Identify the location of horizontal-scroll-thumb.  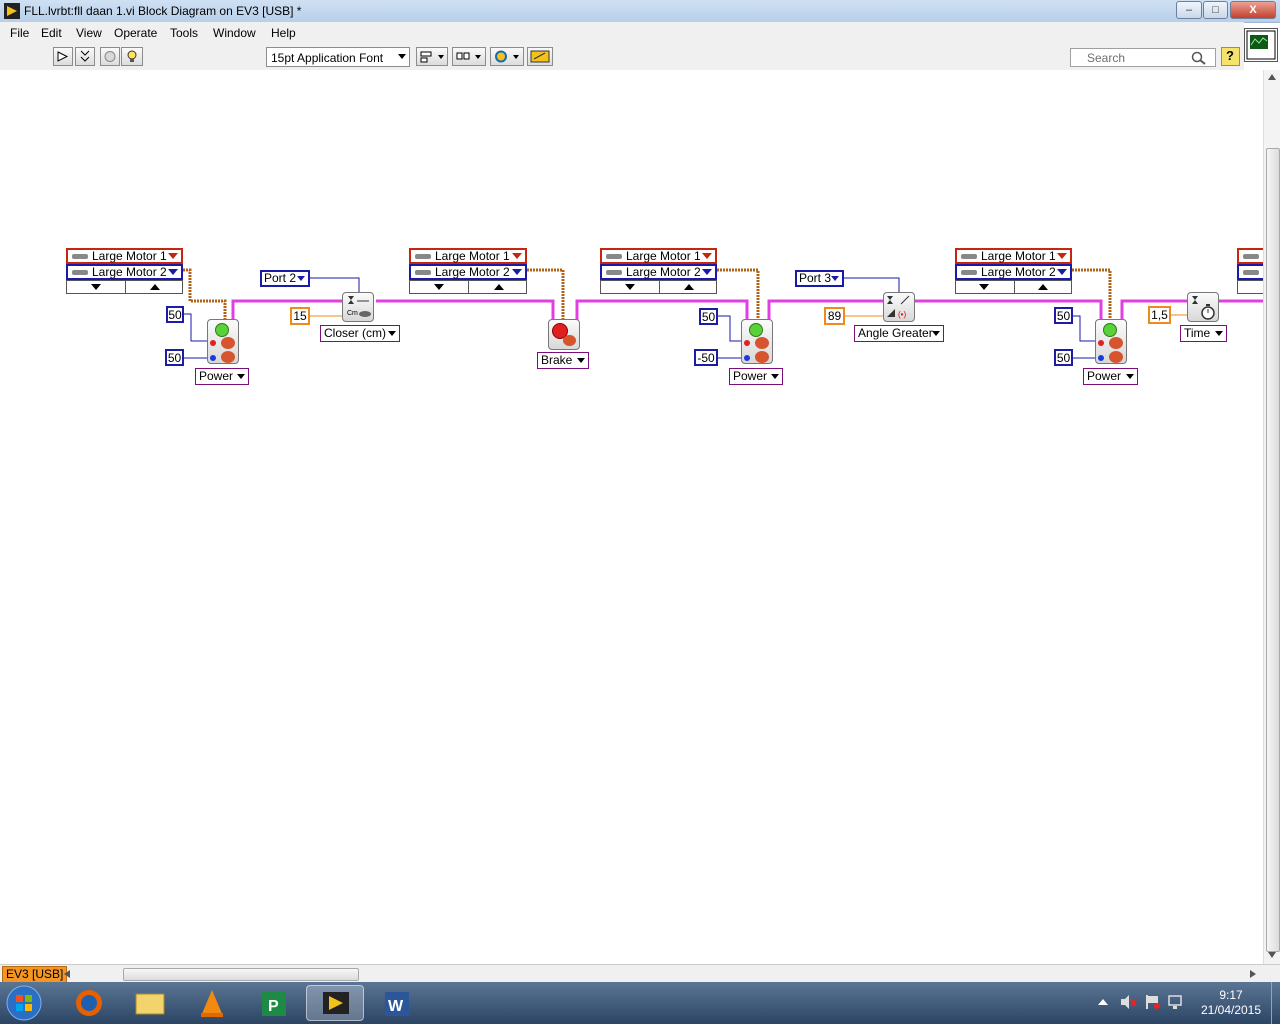
(241, 974).